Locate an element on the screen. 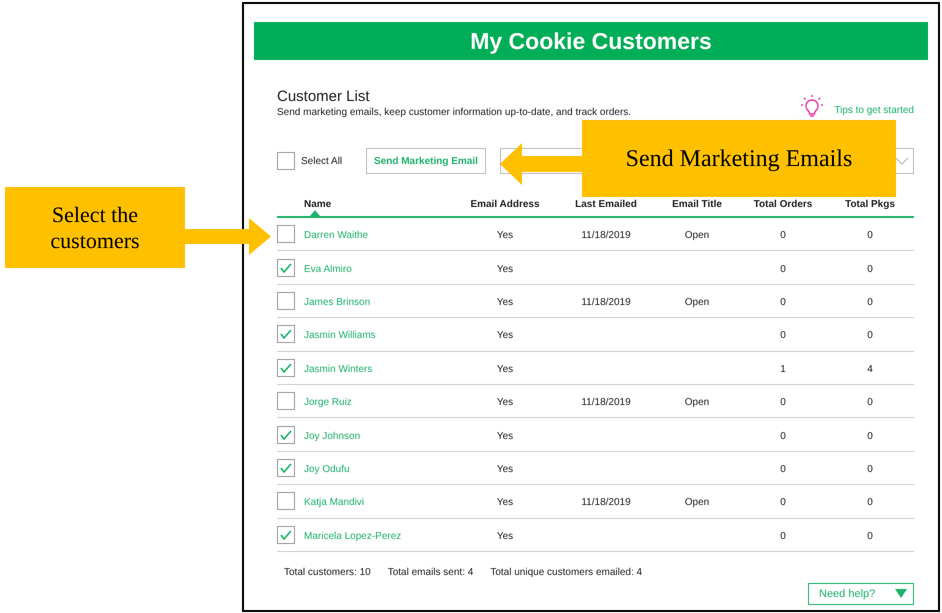 This screenshot has height=613, width=942. tips-link: Tips to get started is located at coordinates (874, 110).